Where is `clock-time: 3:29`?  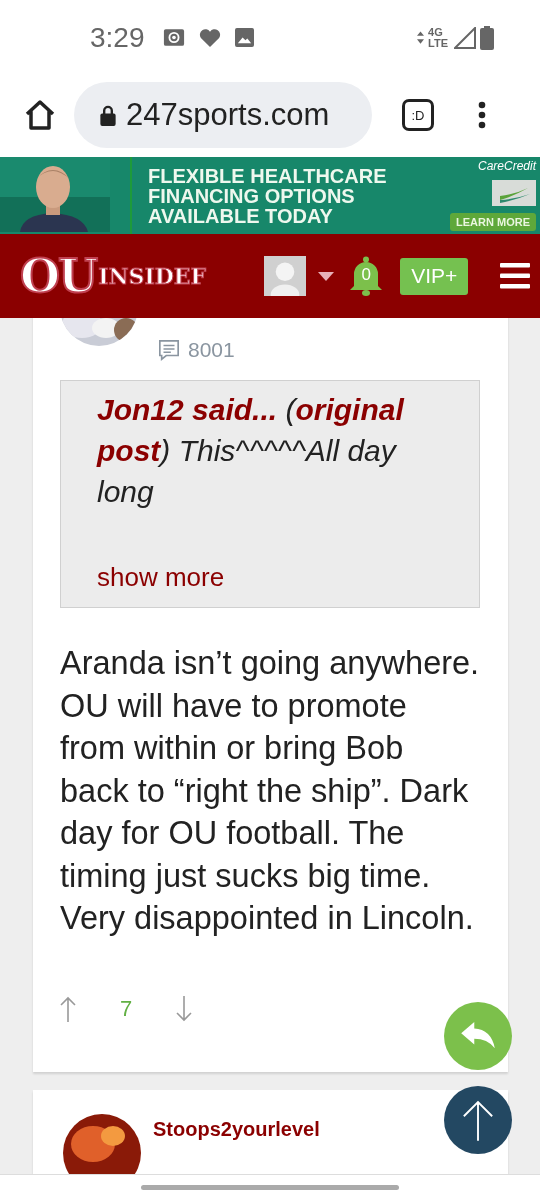 clock-time: 3:29 is located at coordinates (117, 37).